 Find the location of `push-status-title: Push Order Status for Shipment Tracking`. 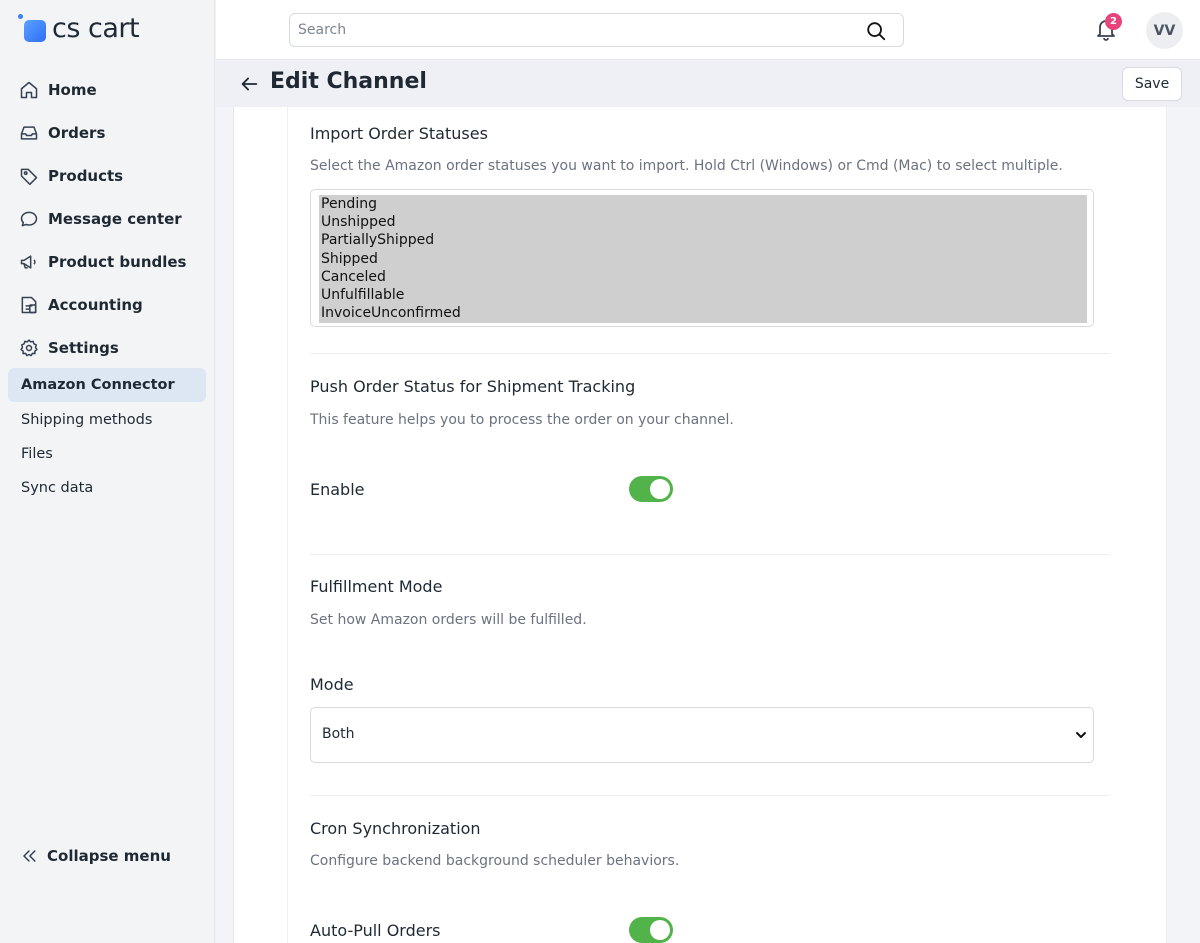

push-status-title: Push Order Status for Shipment Tracking is located at coordinates (473, 386).